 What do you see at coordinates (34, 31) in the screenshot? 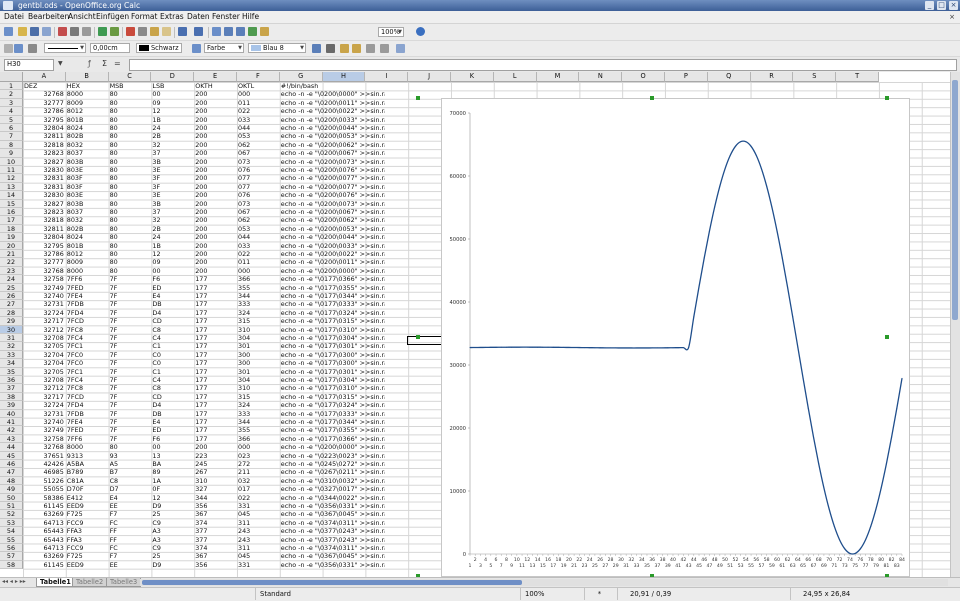
I see `save-icon` at bounding box center [34, 31].